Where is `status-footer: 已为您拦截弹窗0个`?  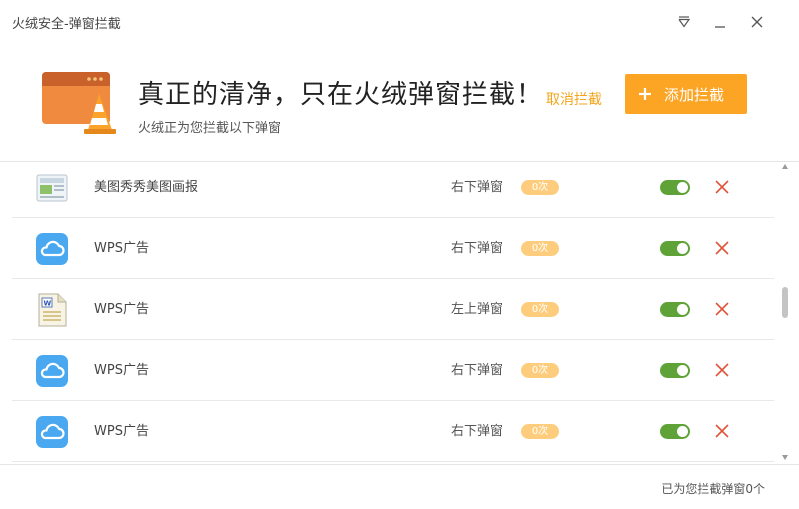 status-footer: 已为您拦截弹窗0个 is located at coordinates (399, 486).